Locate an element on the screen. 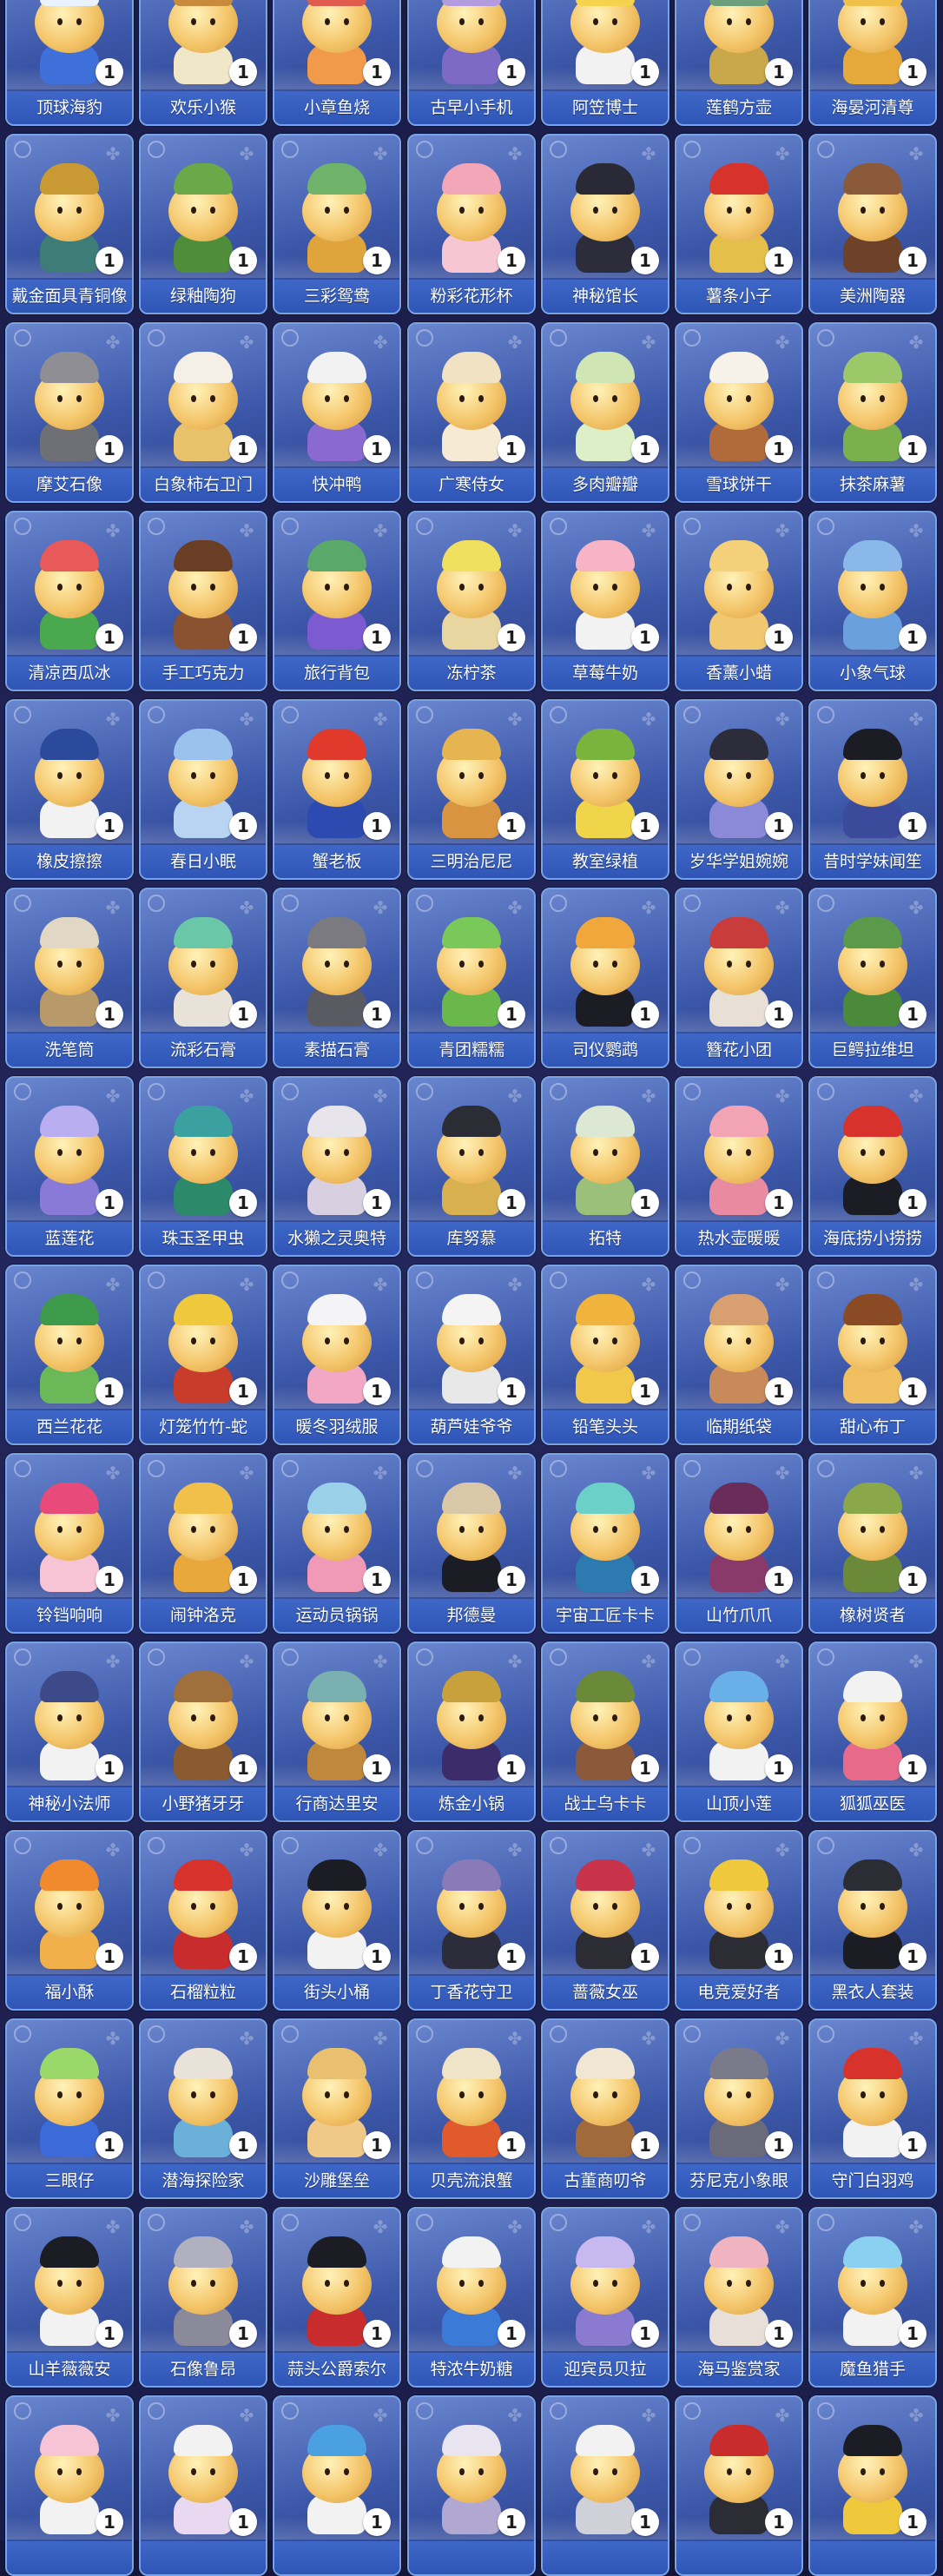 This screenshot has width=943, height=2576. figure-card: ✤ 1 狐狐巫医 is located at coordinates (872, 1731).